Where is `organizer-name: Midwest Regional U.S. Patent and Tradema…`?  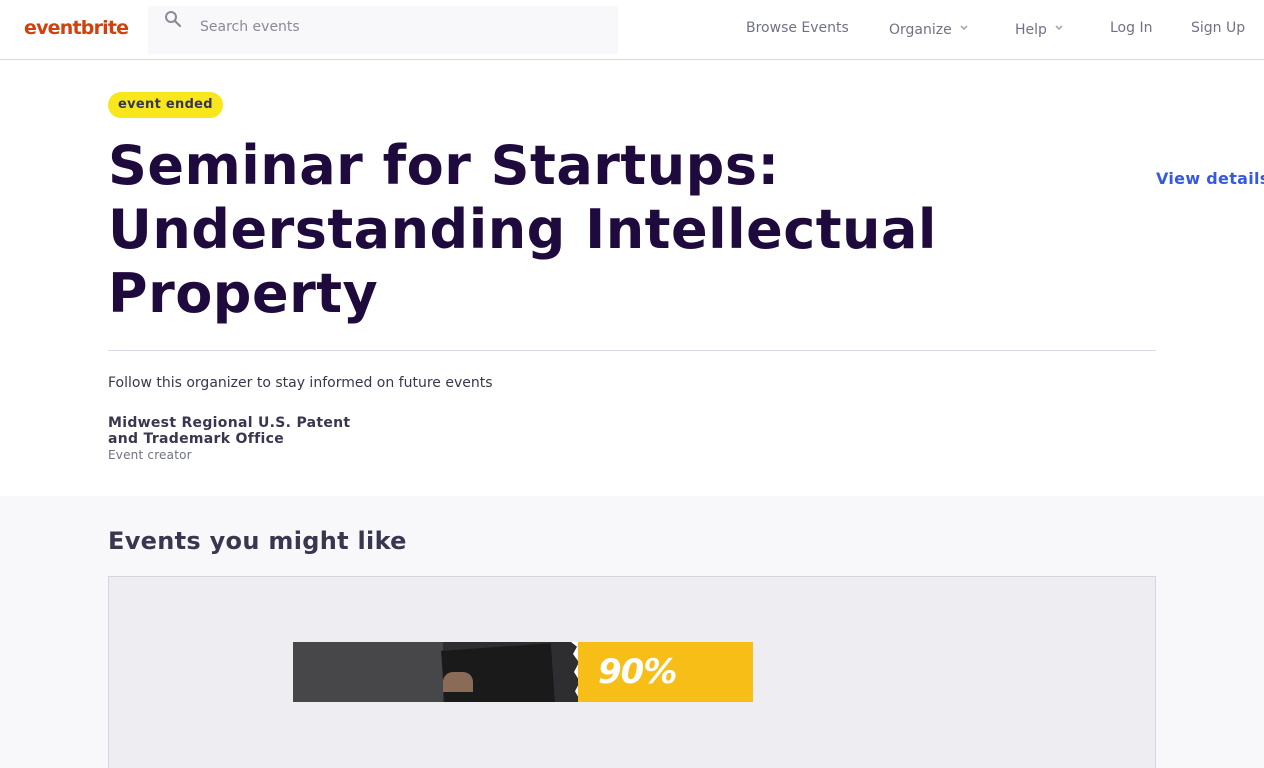
organizer-name: Midwest Regional U.S. Patent and Tradema… is located at coordinates (238, 431).